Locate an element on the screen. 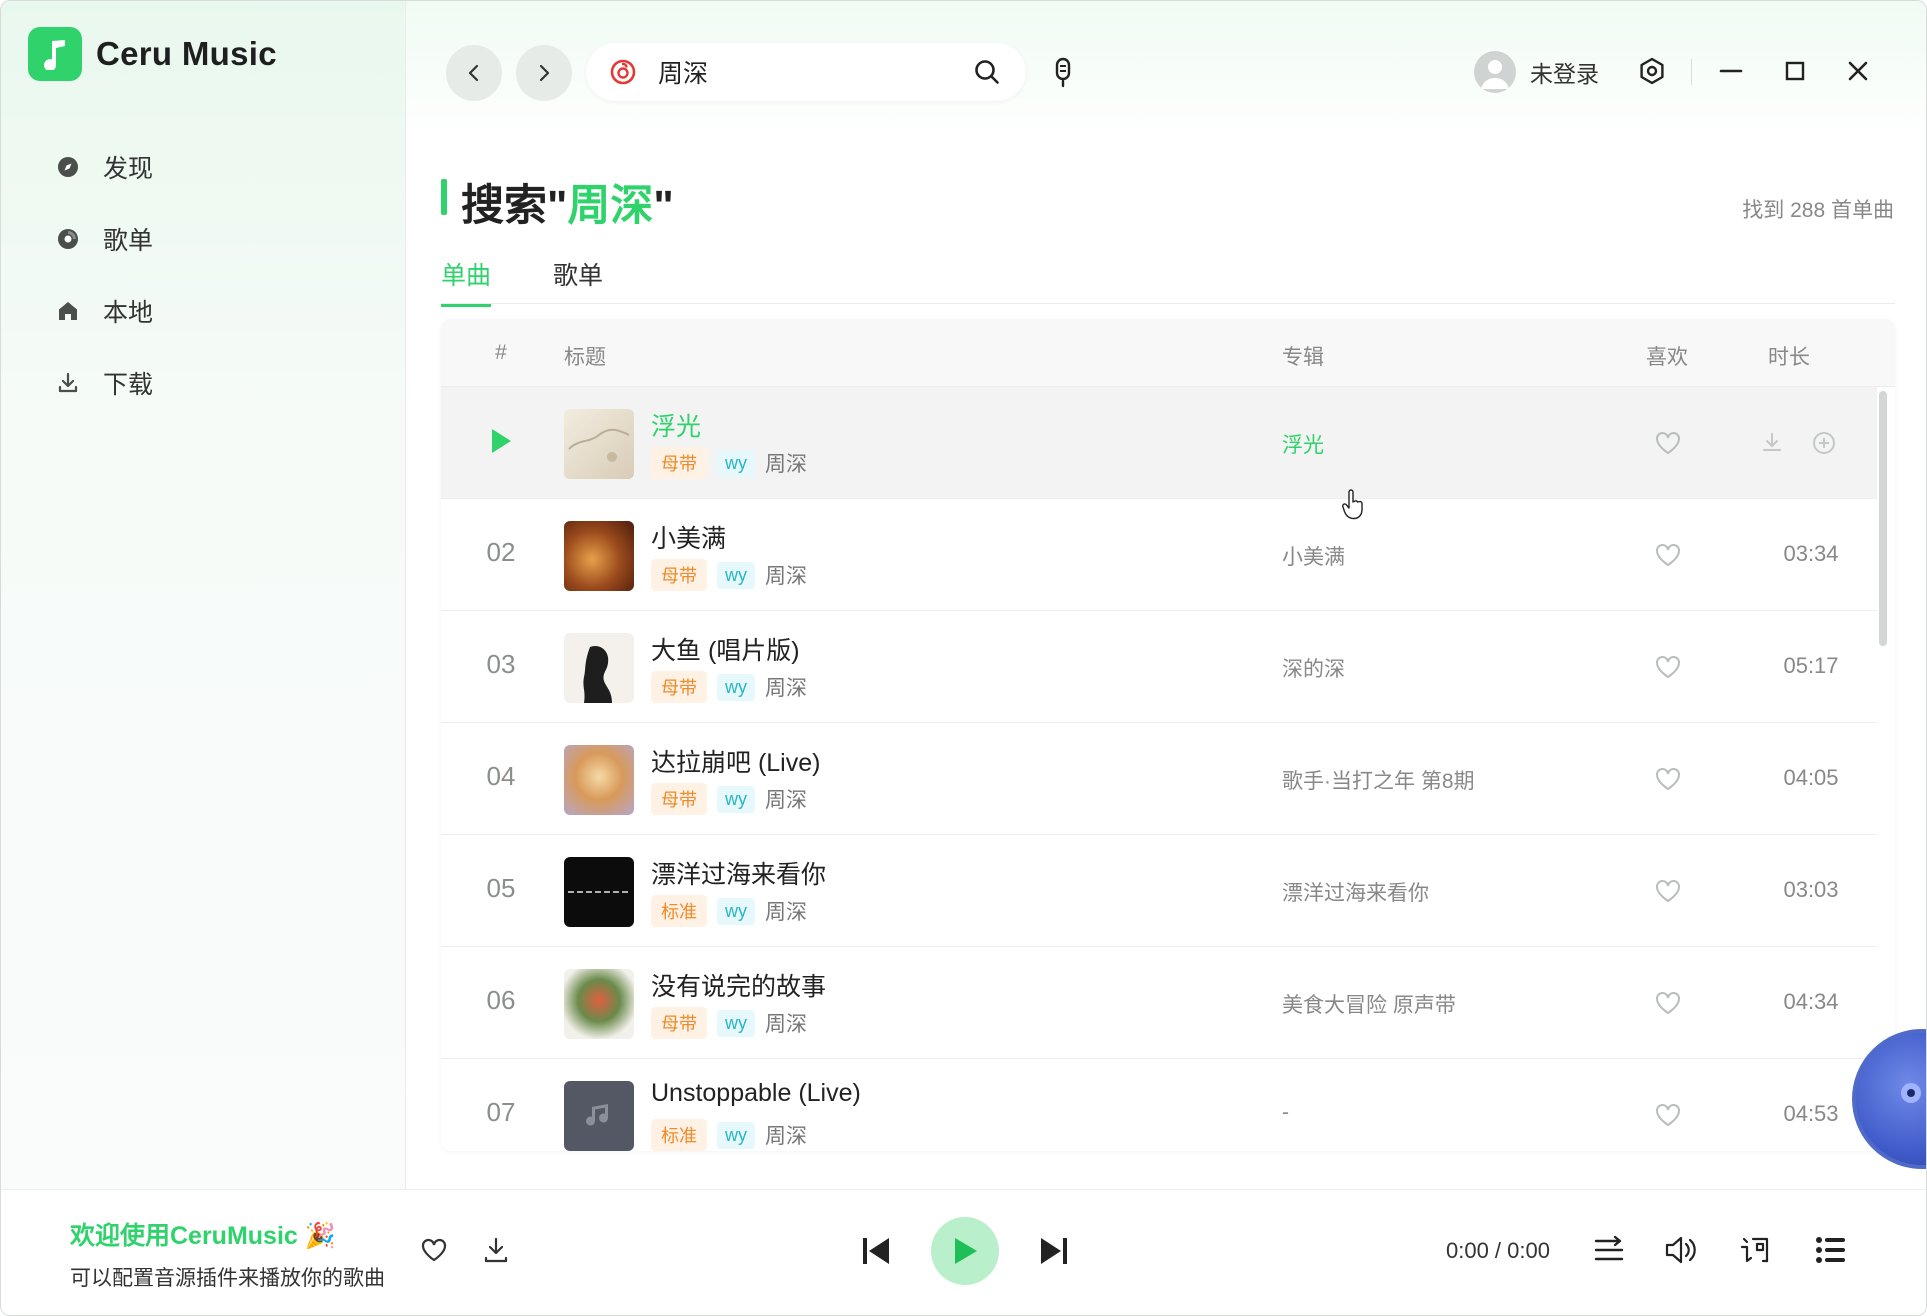 This screenshot has width=1927, height=1316. search-box is located at coordinates (806, 72).